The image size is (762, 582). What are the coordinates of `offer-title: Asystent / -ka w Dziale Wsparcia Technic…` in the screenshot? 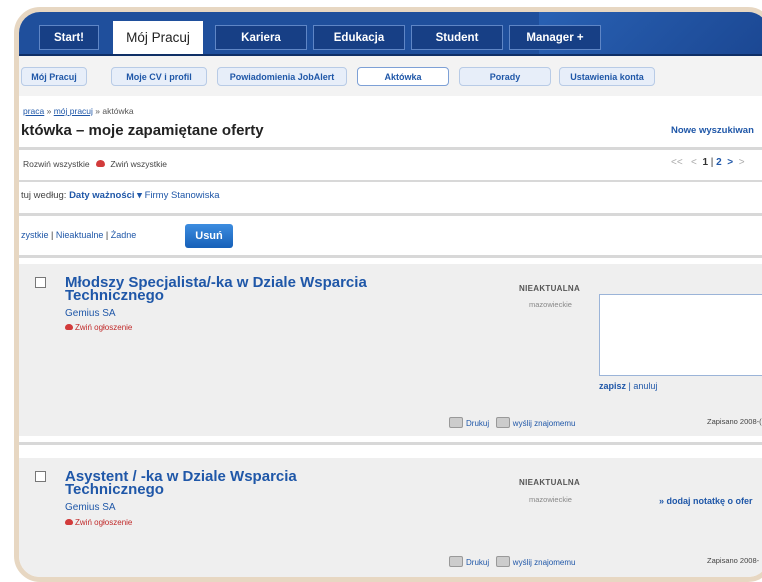 It's located at (181, 483).